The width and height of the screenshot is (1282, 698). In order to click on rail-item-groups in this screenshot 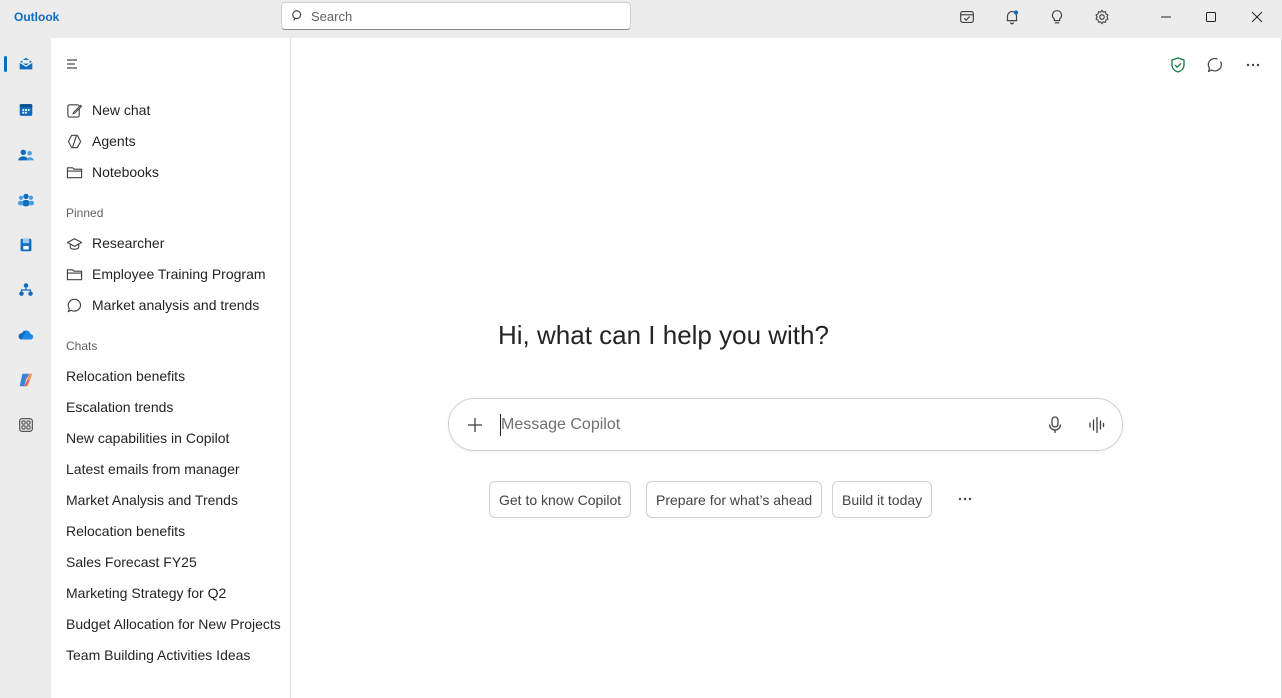, I will do `click(25, 200)`.